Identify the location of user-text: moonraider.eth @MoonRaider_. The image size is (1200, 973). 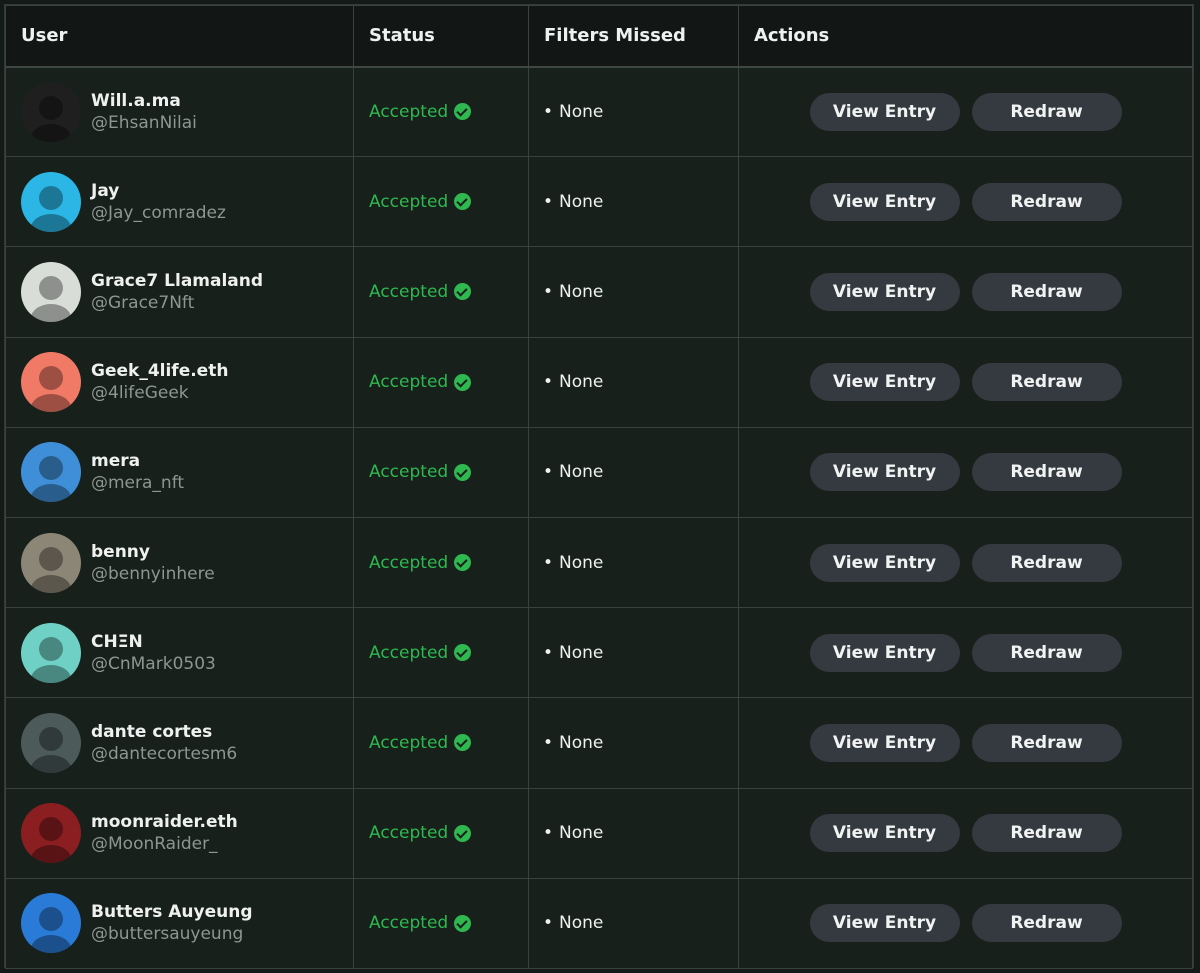
(164, 833).